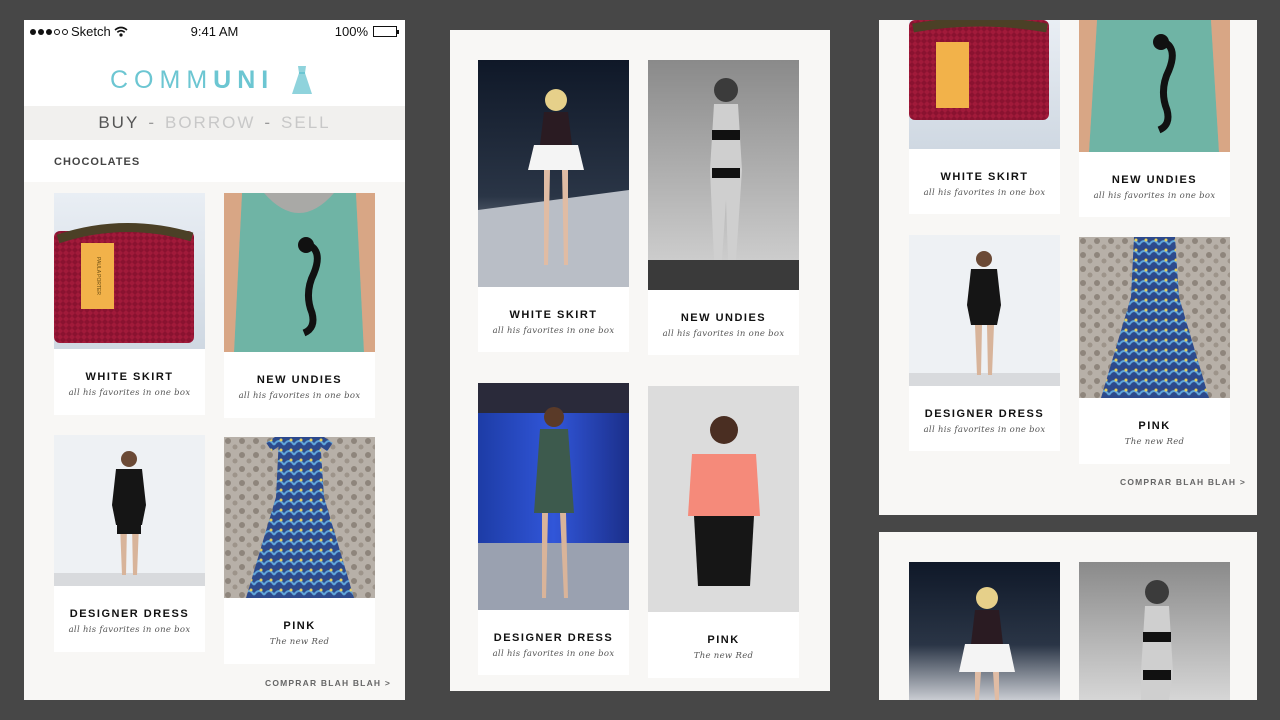 The width and height of the screenshot is (1280, 720). I want to click on logo-bar: COMMUNI, so click(214, 74).